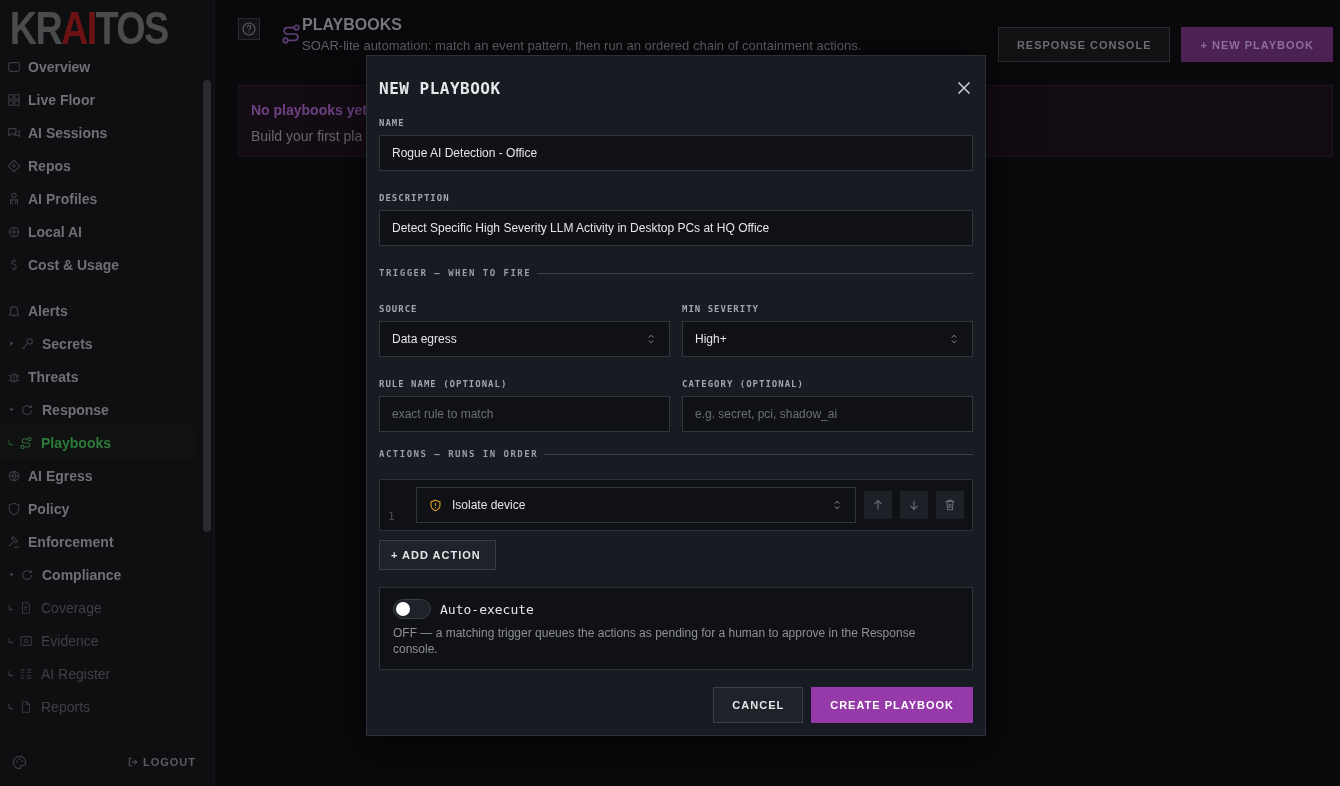 Image resolution: width=1340 pixels, height=786 pixels. Describe the element at coordinates (352, 25) in the screenshot. I see `page-title: PLAYBOOKS` at that location.